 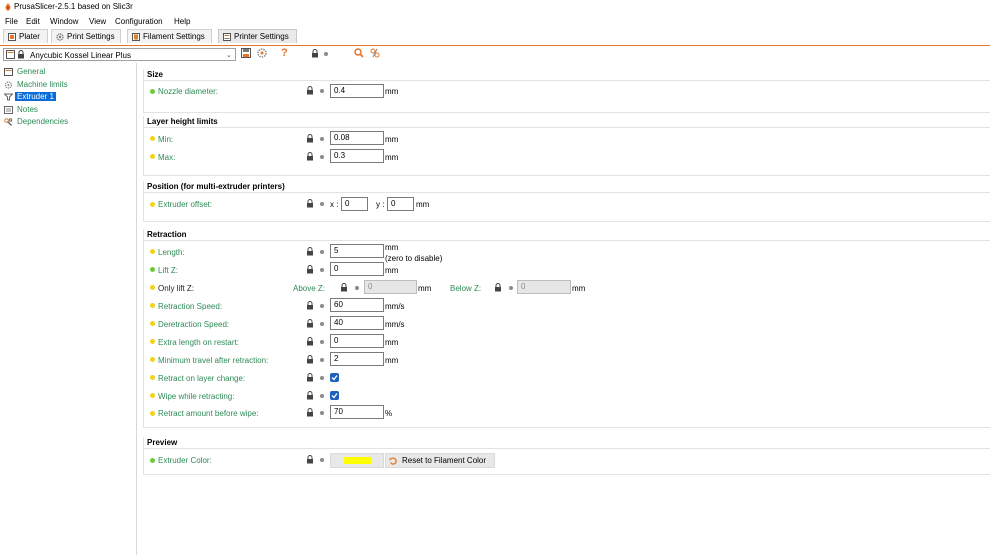 I want to click on unit-label: %, so click(x=389, y=413).